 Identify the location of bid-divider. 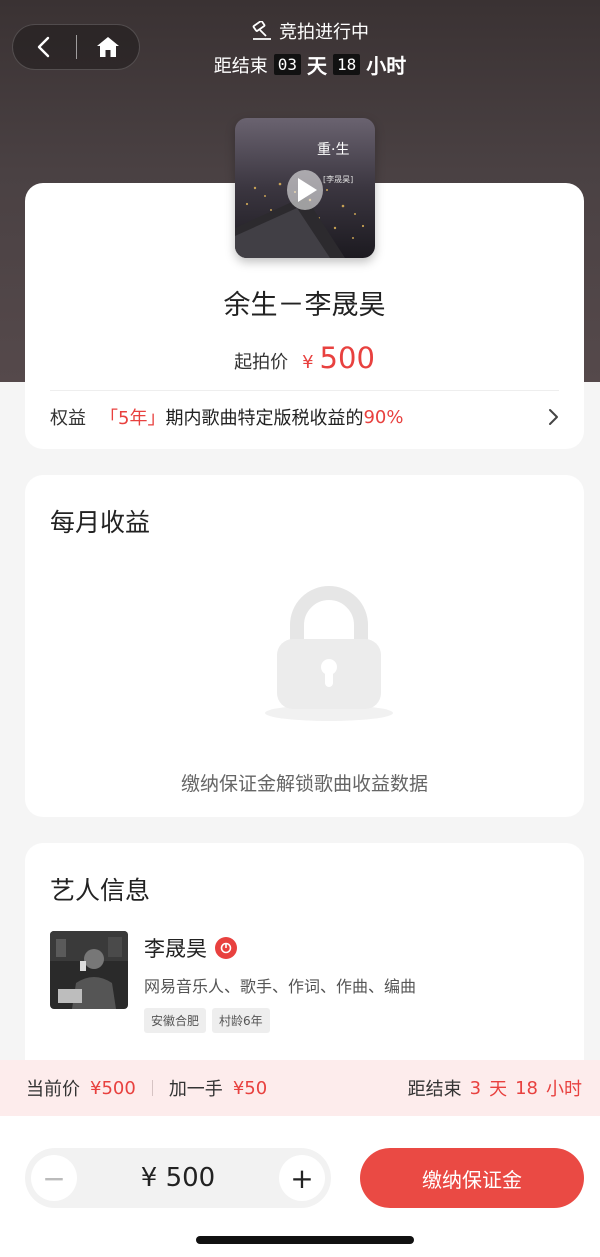
(152, 1088).